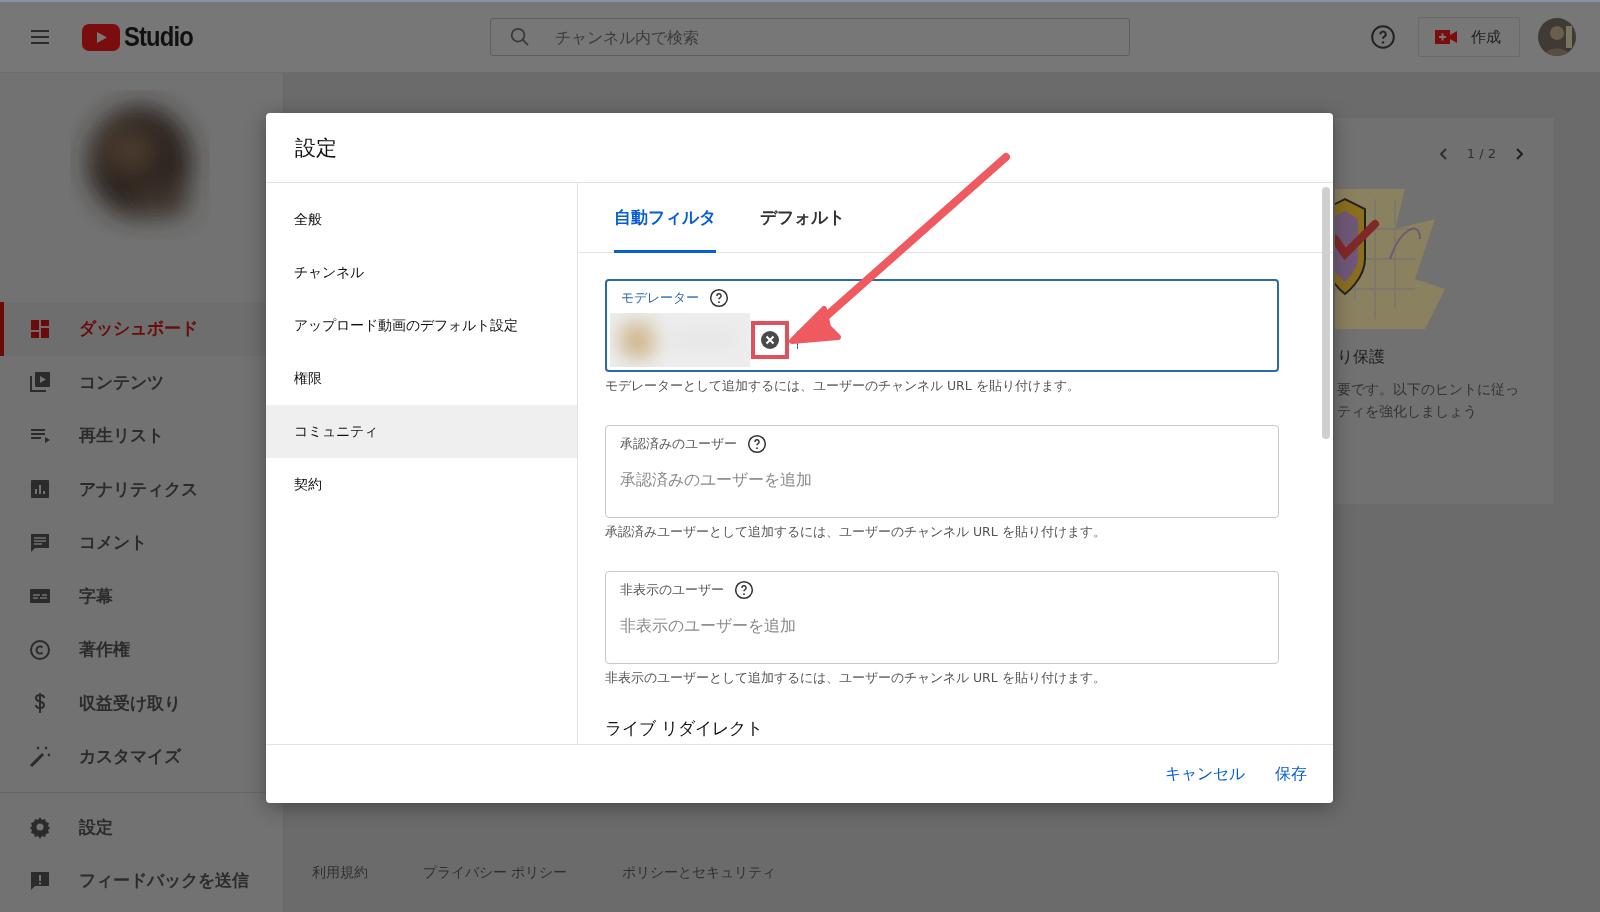 The width and height of the screenshot is (1600, 912). Describe the element at coordinates (495, 873) in the screenshot. I see `footer-link: プライバシー ポリシー` at that location.